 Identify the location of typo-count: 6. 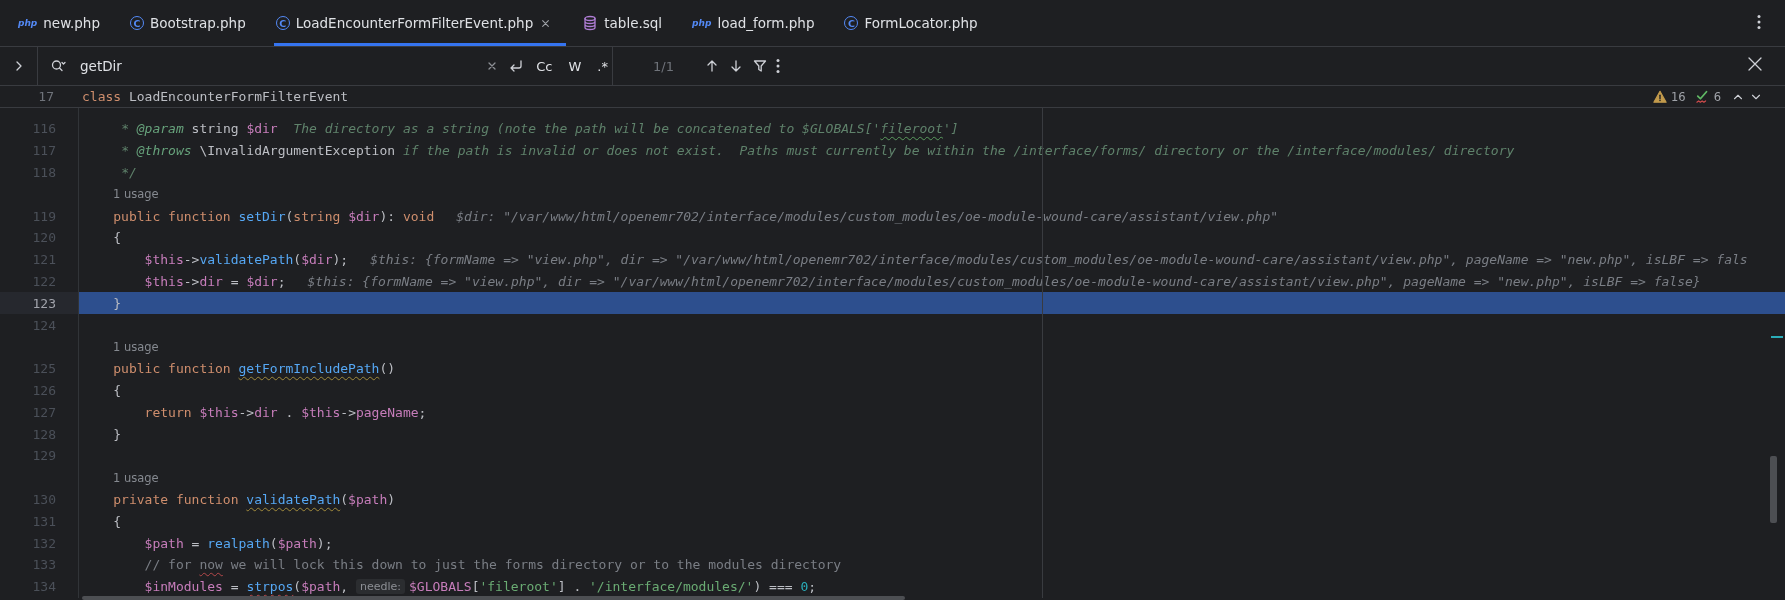
(1717, 96).